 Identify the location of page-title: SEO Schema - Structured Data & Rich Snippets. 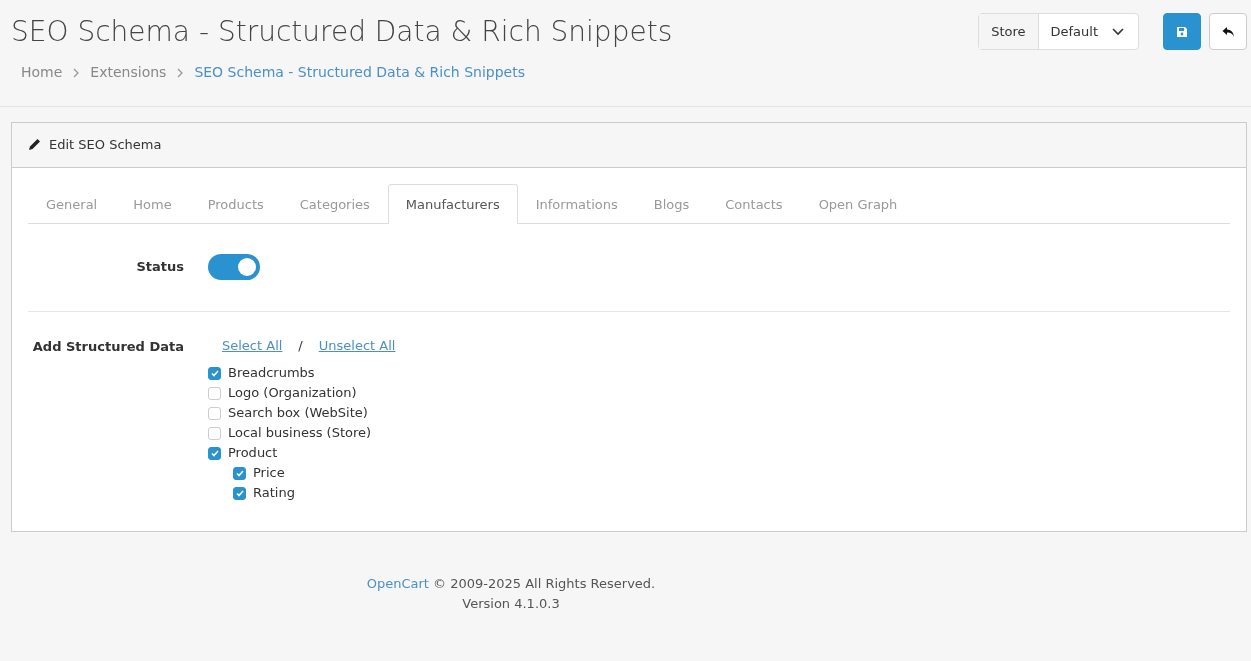
(342, 32).